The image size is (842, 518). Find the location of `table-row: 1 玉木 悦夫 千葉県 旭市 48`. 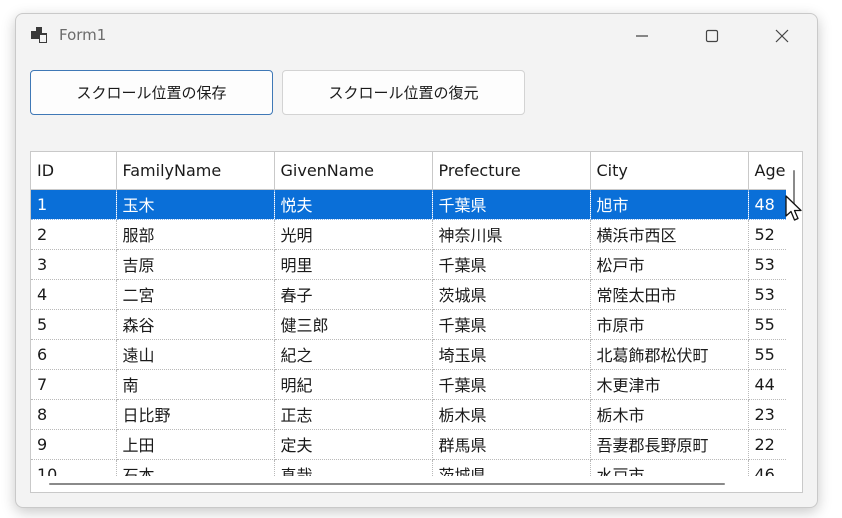

table-row: 1 玉木 悦夫 千葉県 旭市 48 is located at coordinates (412, 204).